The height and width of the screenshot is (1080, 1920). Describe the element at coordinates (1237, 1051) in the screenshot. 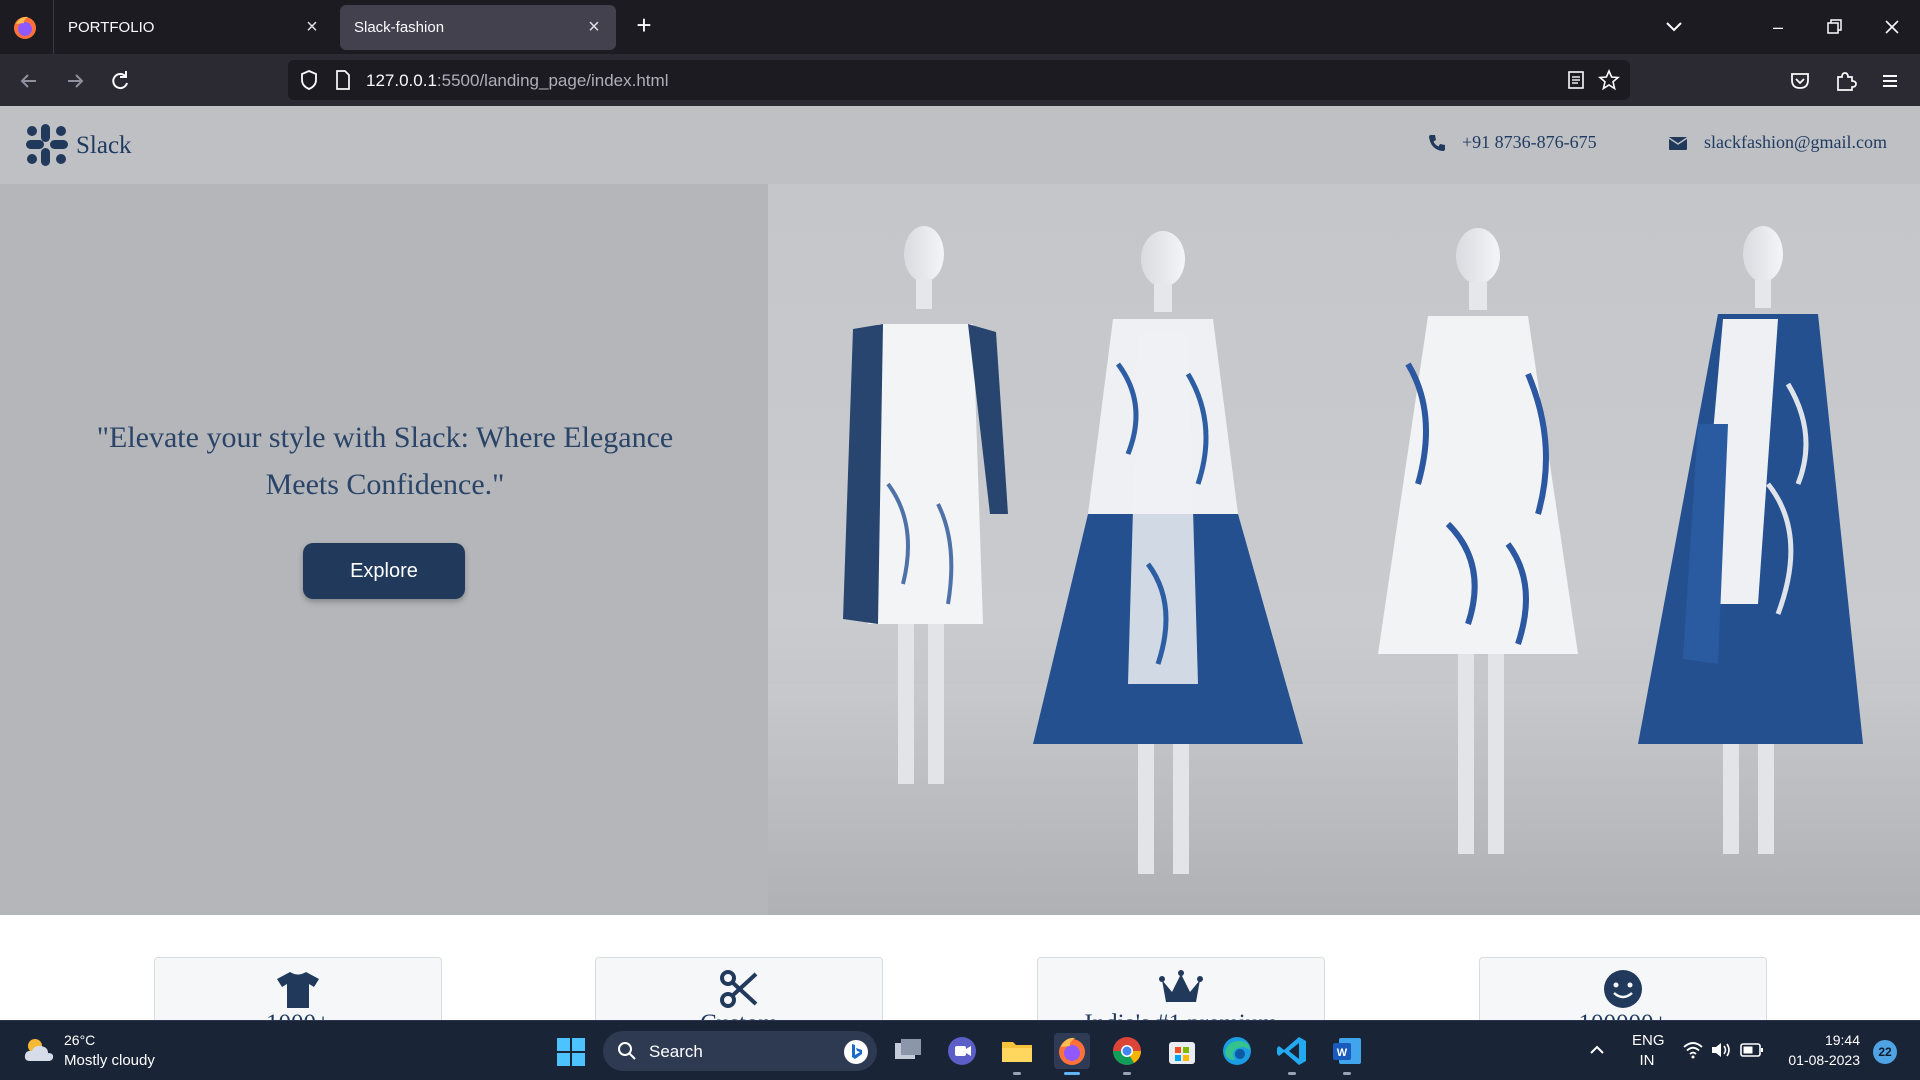

I see `edge-icon` at that location.